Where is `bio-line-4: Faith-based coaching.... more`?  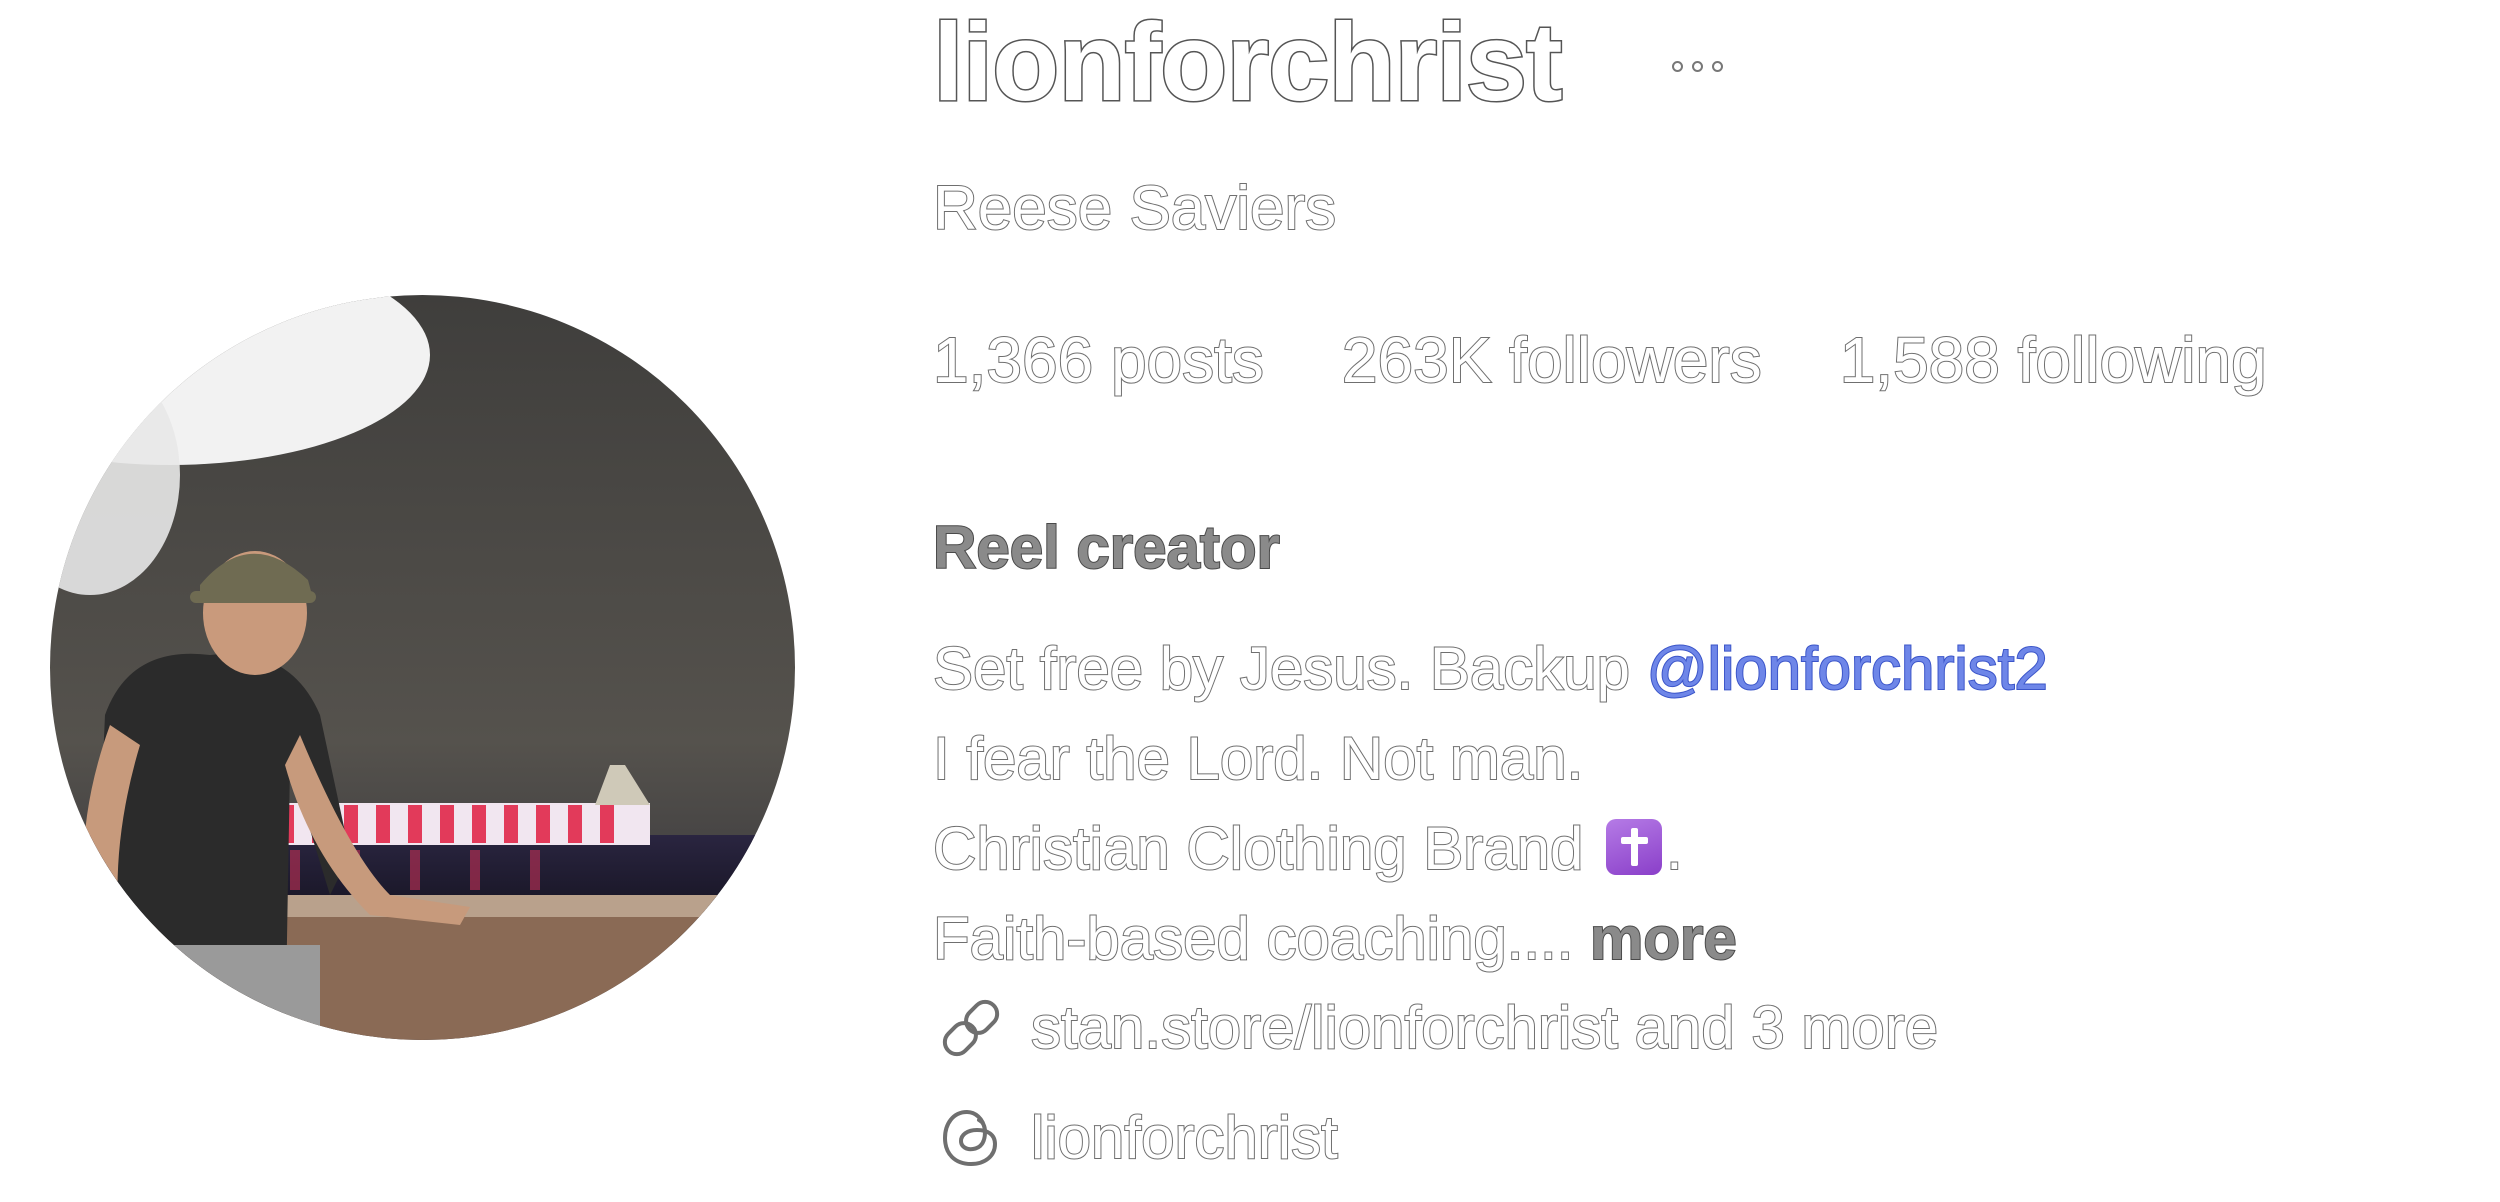
bio-line-4: Faith-based coaching.... more is located at coordinates (1490, 939).